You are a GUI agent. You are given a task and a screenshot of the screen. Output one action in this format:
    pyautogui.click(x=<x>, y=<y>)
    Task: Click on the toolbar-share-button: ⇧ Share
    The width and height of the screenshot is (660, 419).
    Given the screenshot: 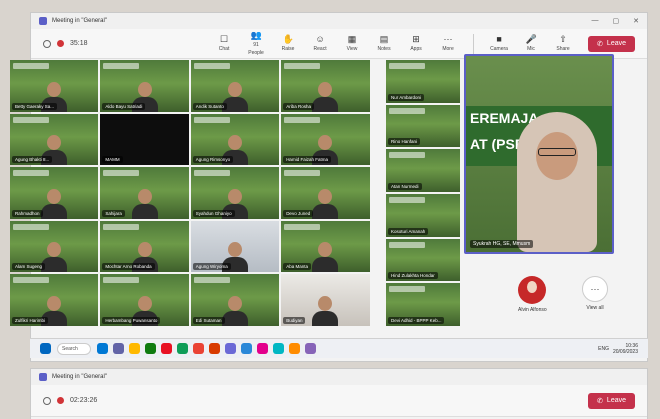 What is the action you would take?
    pyautogui.click(x=563, y=43)
    